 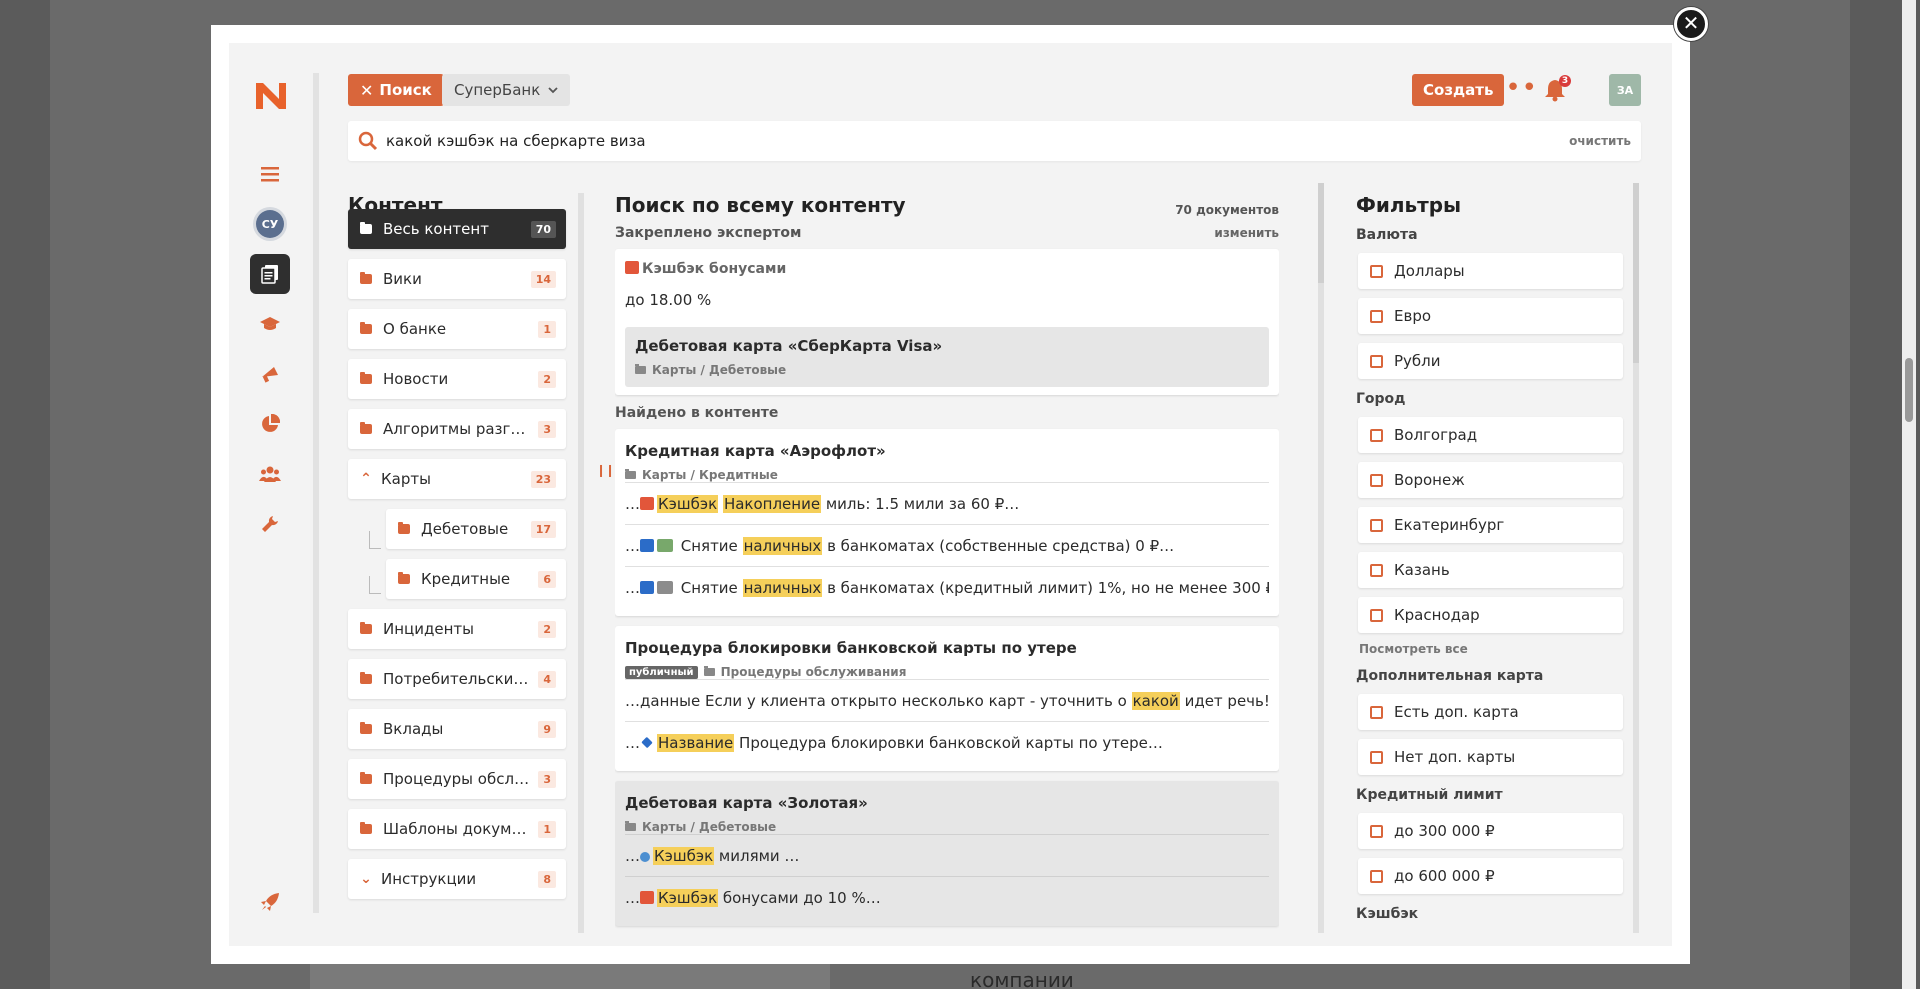 What do you see at coordinates (1246, 233) in the screenshot?
I see `edit-pinned-link: изменить` at bounding box center [1246, 233].